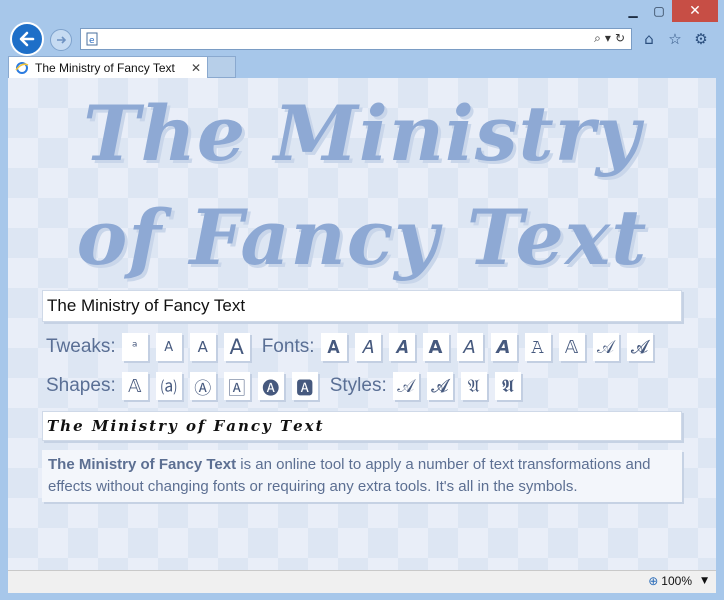 The image size is (724, 600). Describe the element at coordinates (270, 386) in the screenshot. I see `shape-button-negative-circled: 🅐` at that location.